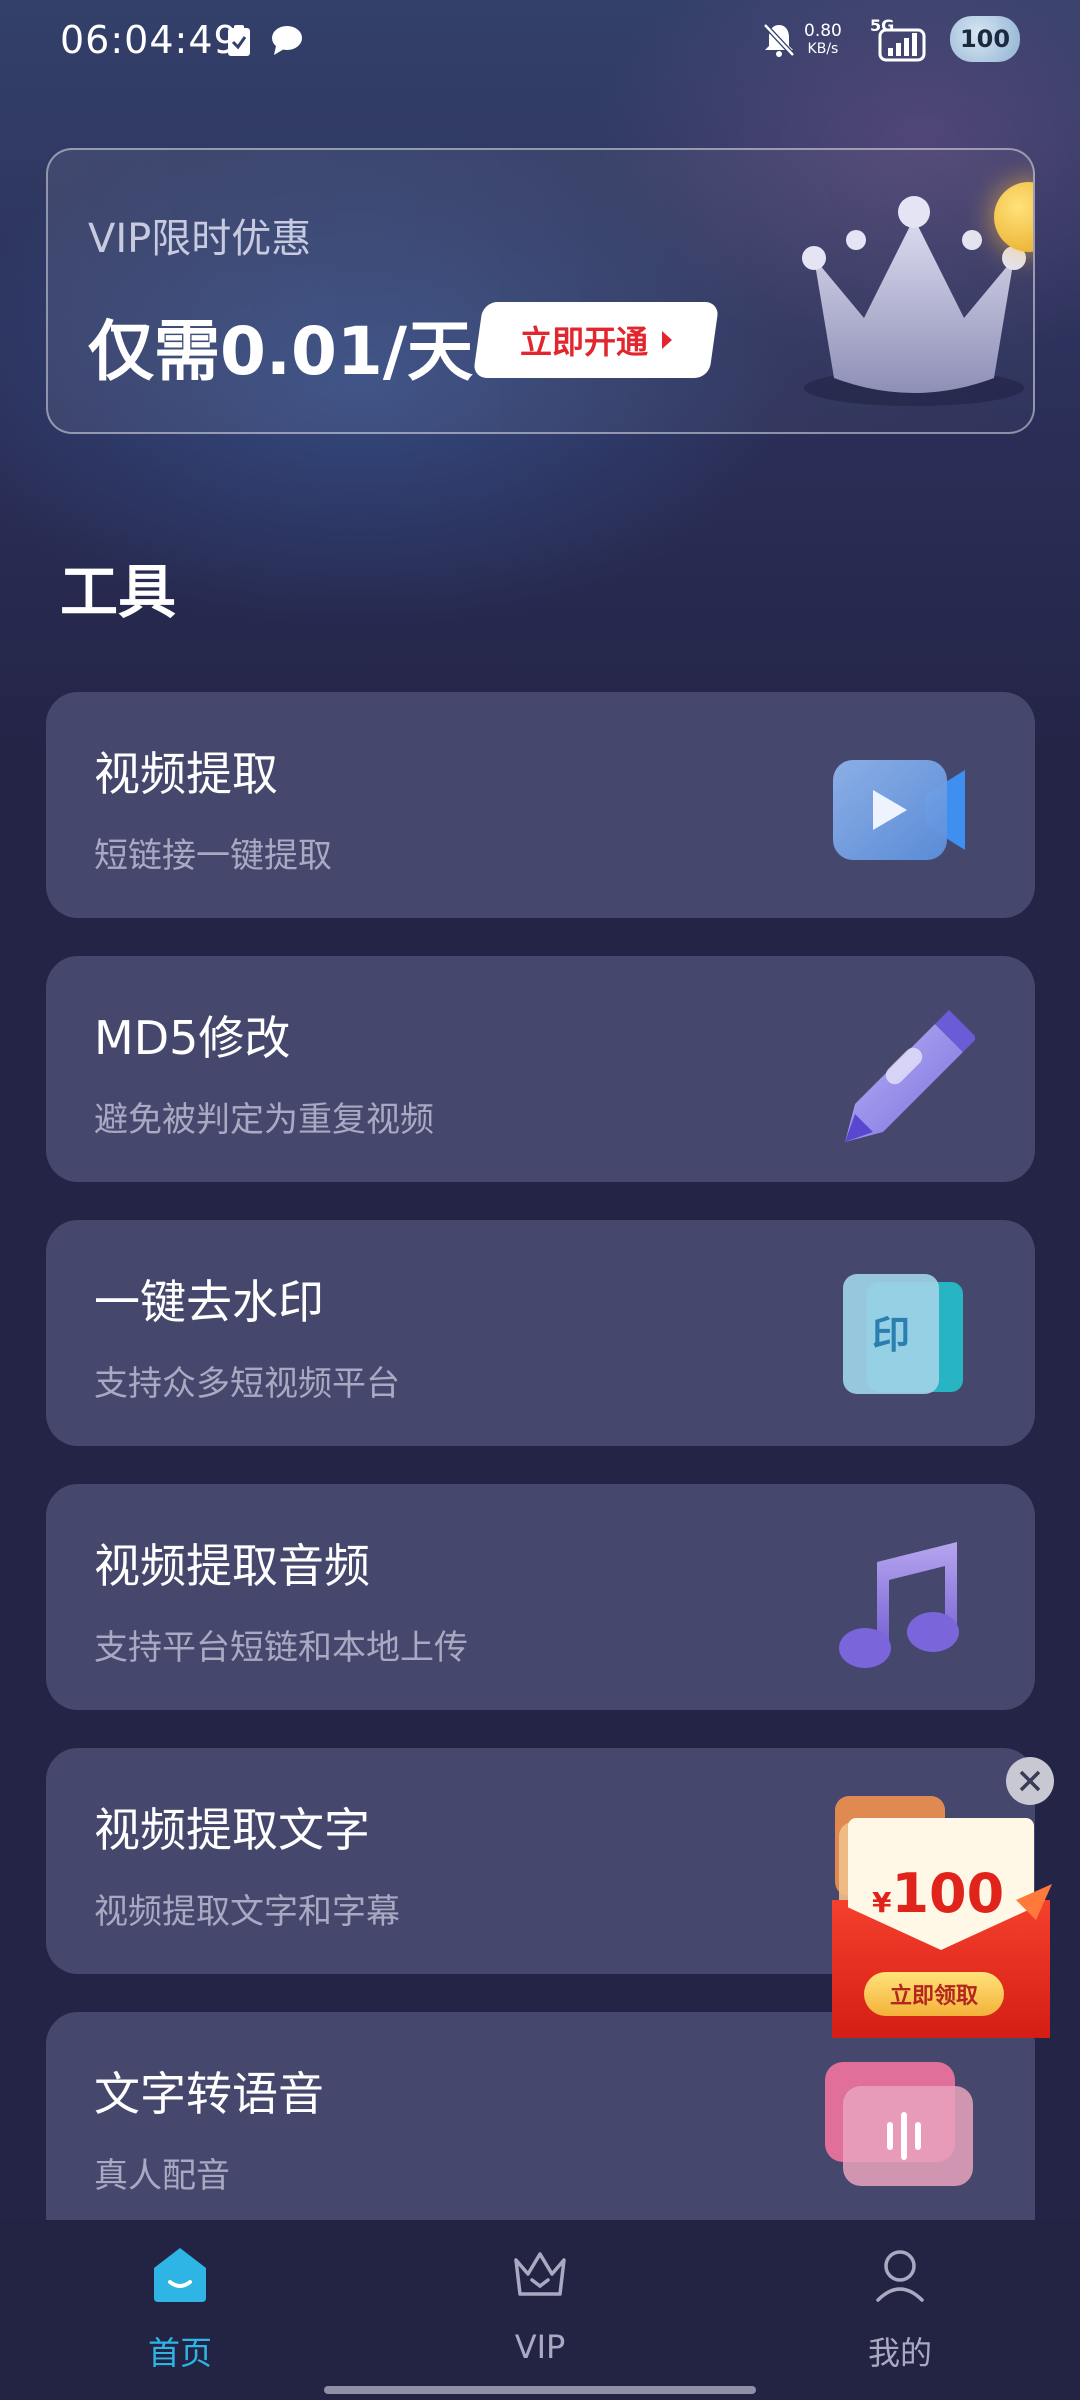 The height and width of the screenshot is (2400, 1080). Describe the element at coordinates (899, 2124) in the screenshot. I see `voice-wave-icon` at that location.